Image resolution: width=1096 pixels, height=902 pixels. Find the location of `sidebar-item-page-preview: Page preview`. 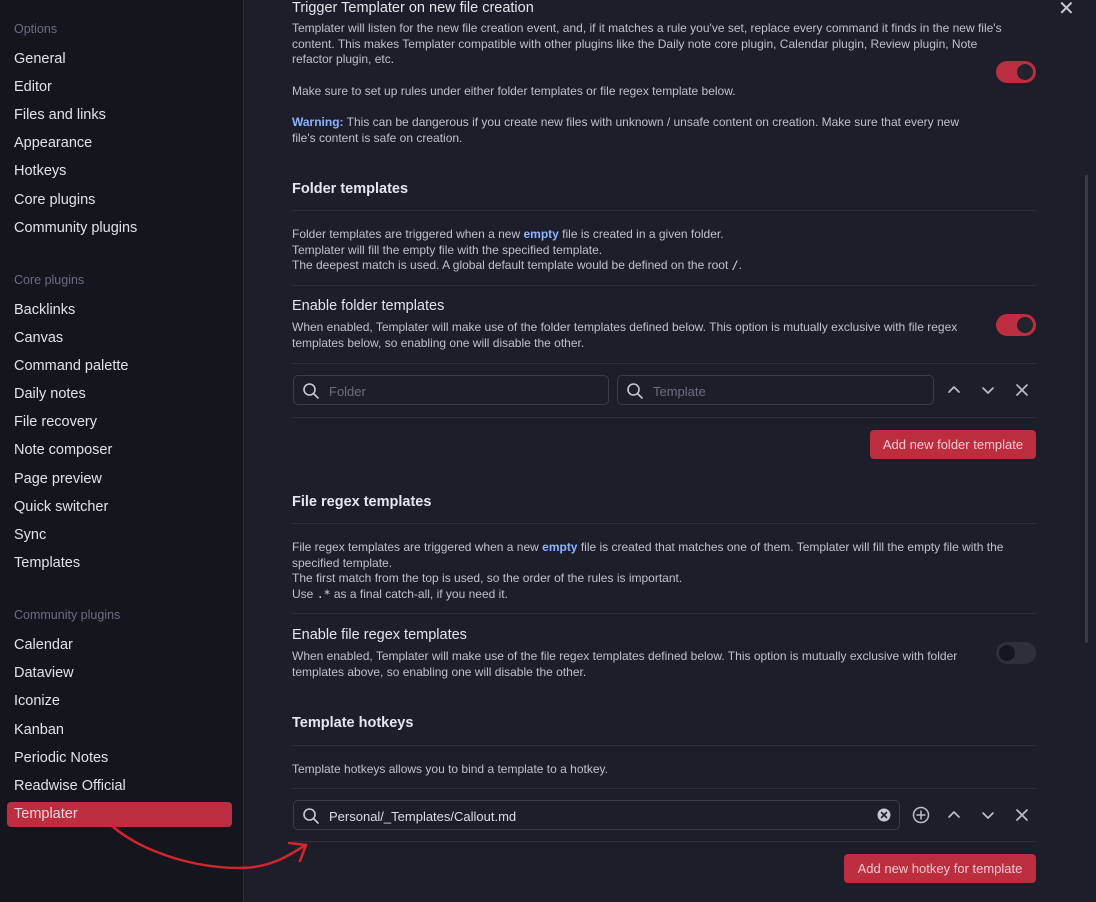

sidebar-item-page-preview: Page preview is located at coordinates (119, 479).